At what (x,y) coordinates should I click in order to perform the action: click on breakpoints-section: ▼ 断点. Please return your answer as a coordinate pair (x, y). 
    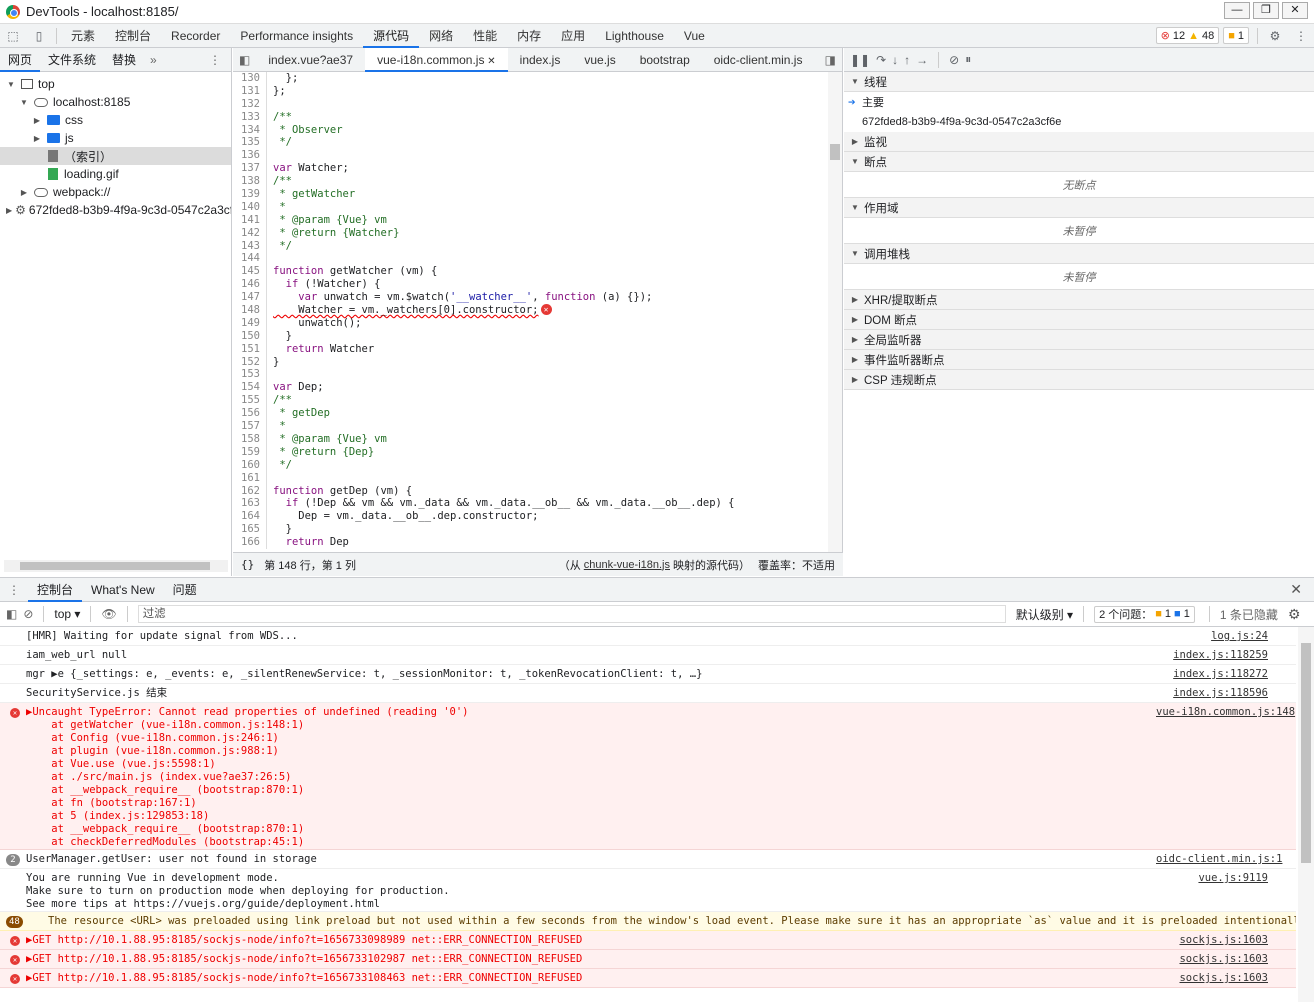
    Looking at the image, I should click on (1079, 162).